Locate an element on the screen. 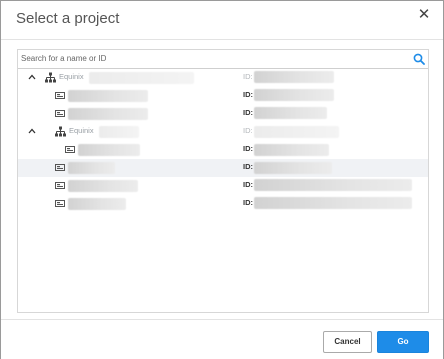  cancel-button: Cancel is located at coordinates (347, 342).